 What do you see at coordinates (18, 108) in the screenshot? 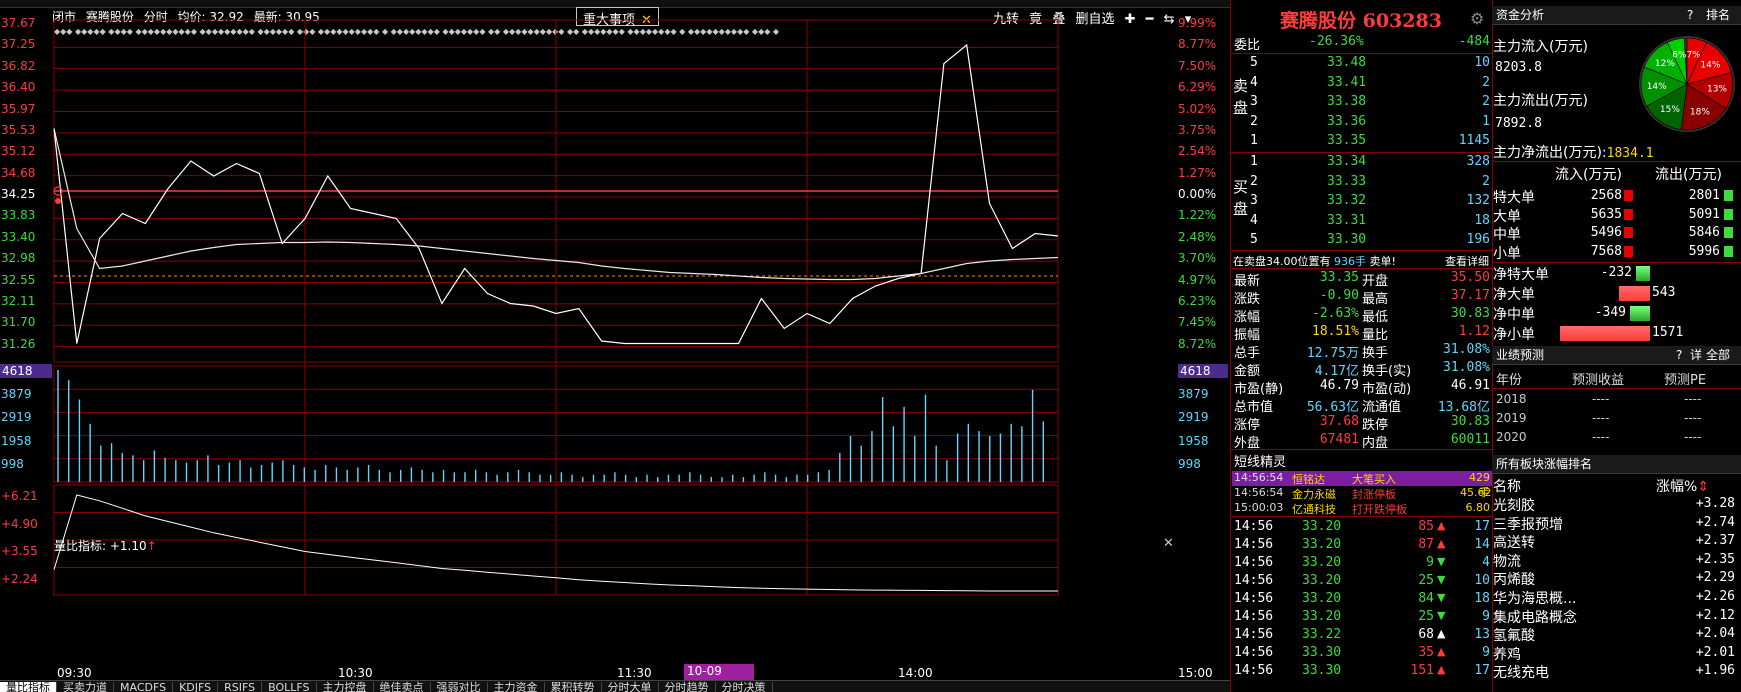
I see `price-tick: 35.97` at bounding box center [18, 108].